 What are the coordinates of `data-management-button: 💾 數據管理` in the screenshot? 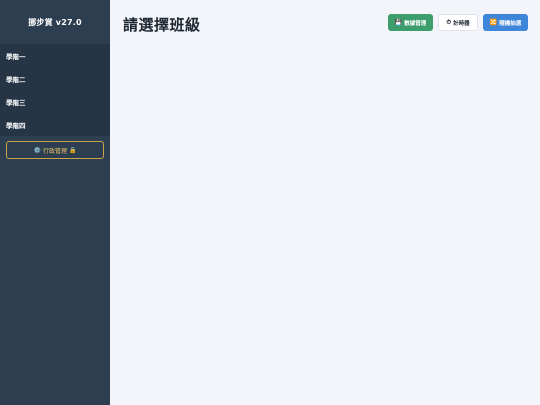 It's located at (410, 22).